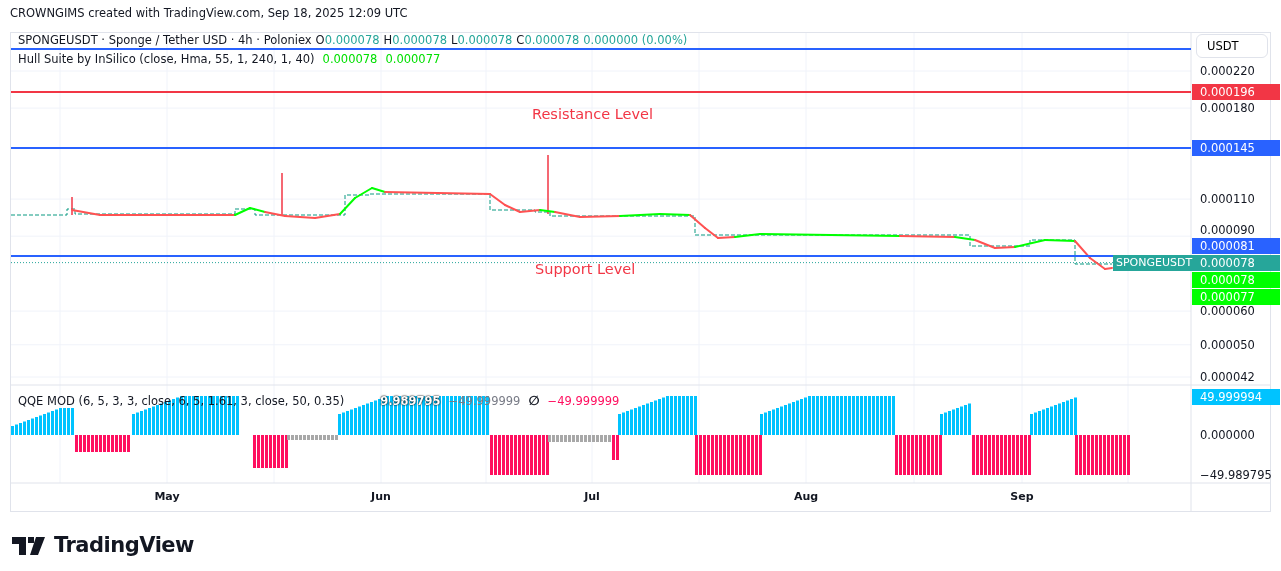 This screenshot has width=1281, height=571. What do you see at coordinates (166, 59) in the screenshot?
I see `indicator-title: Hull Suite by InSilico (close, Hma, 55, 1, 240, 1, 40)` at bounding box center [166, 59].